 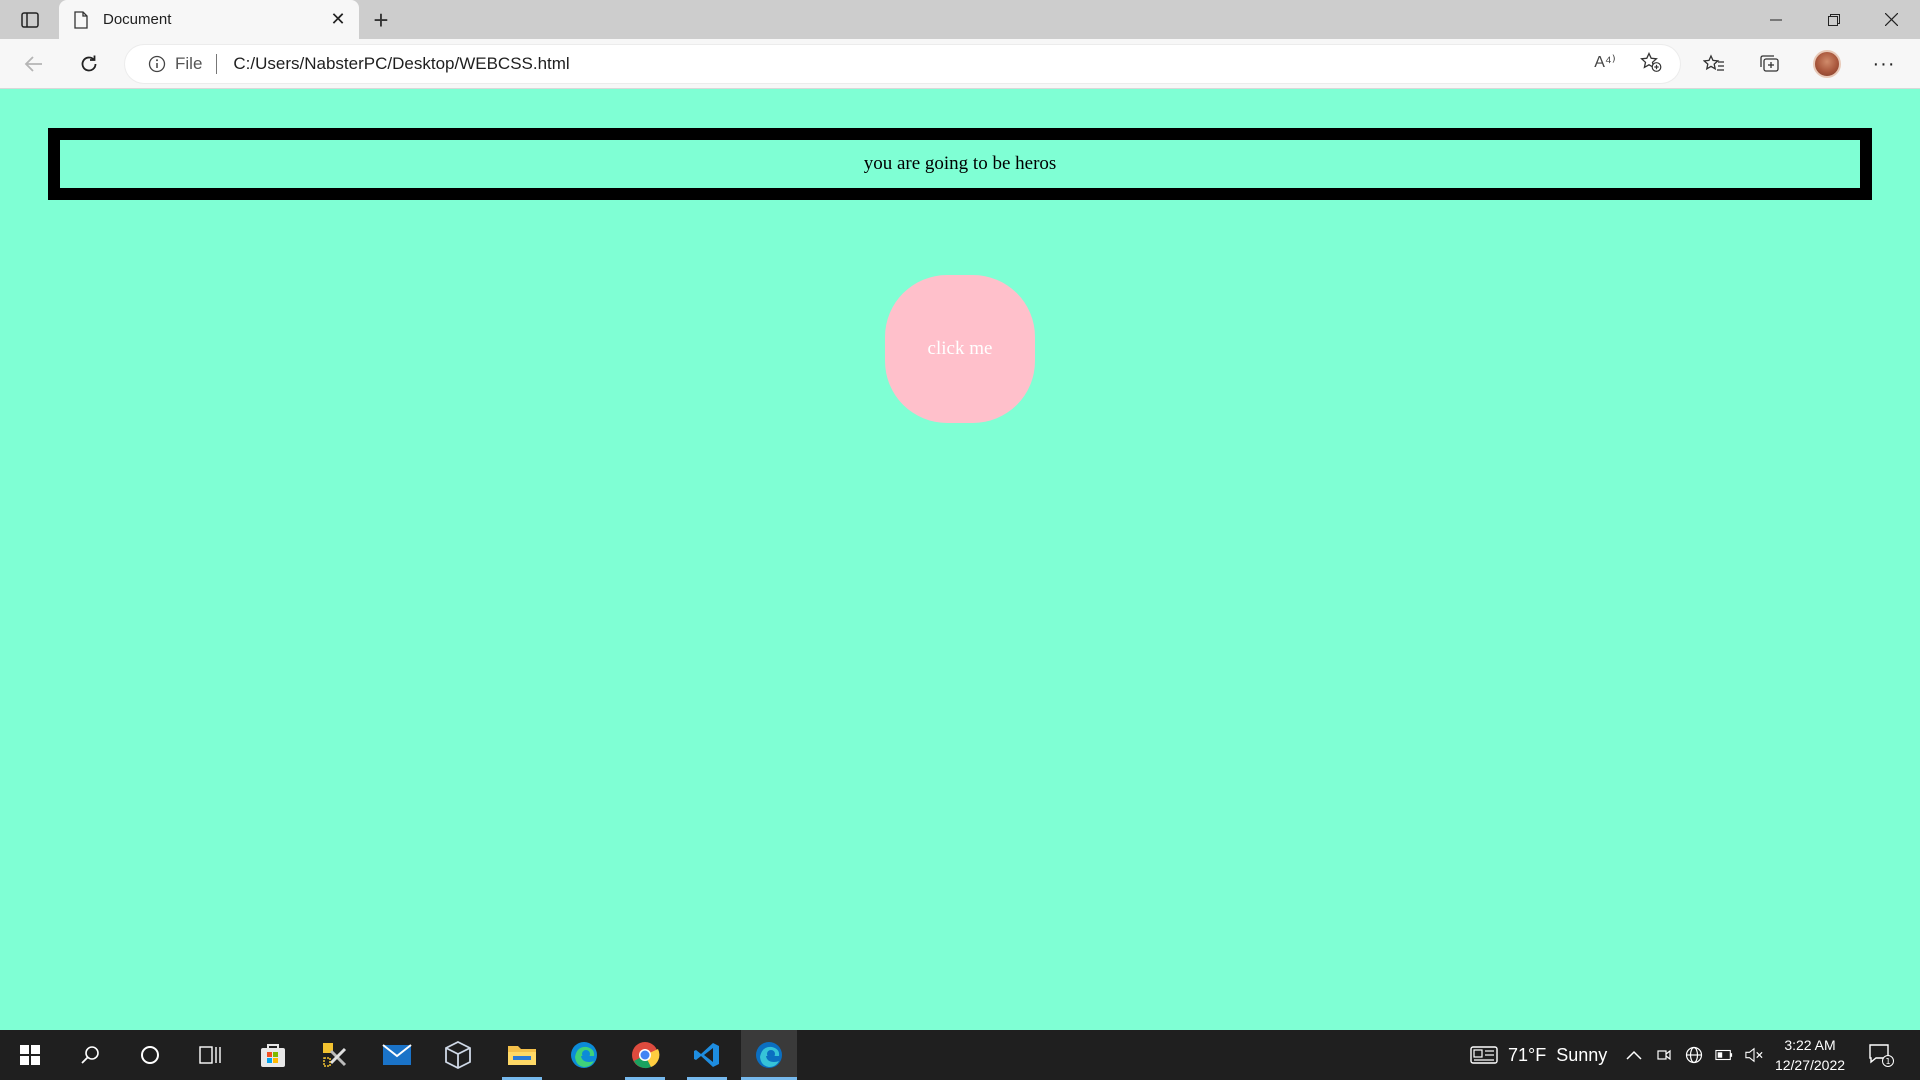 What do you see at coordinates (1810, 1045) in the screenshot?
I see `clock-time: 3:22 AM` at bounding box center [1810, 1045].